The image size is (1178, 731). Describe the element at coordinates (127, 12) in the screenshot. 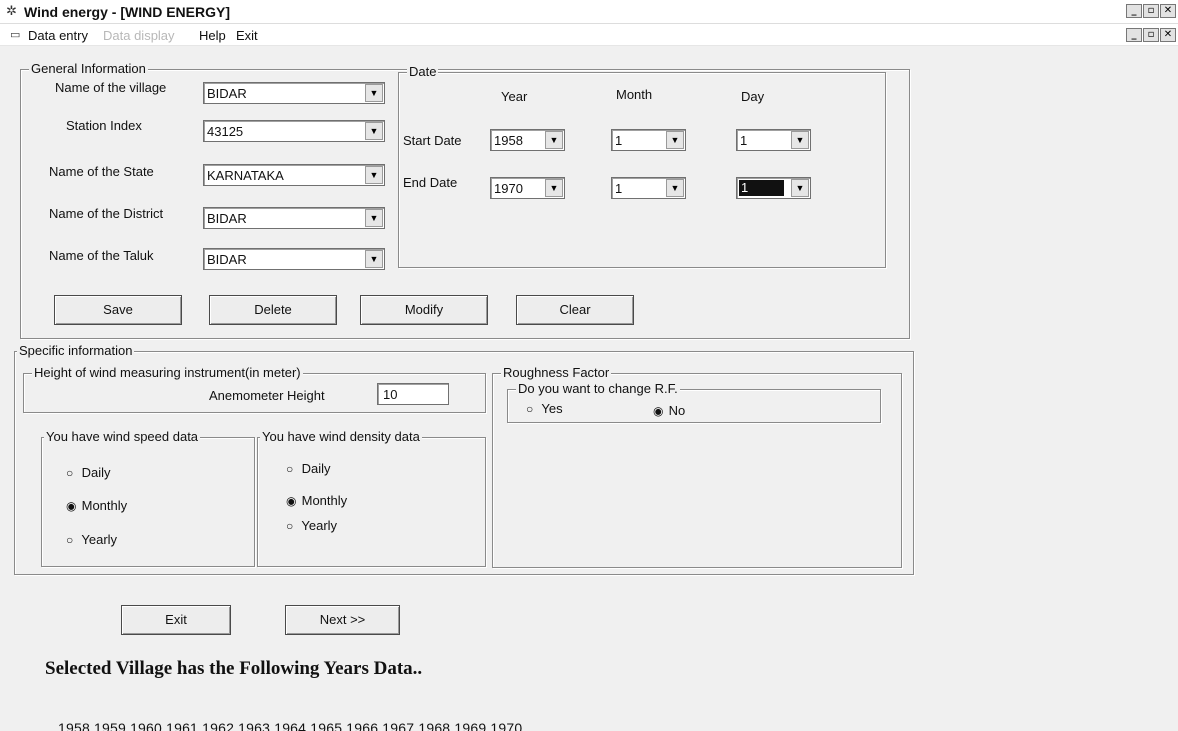

I see `window-title: Wind energy - [WIND ENERGY]` at that location.